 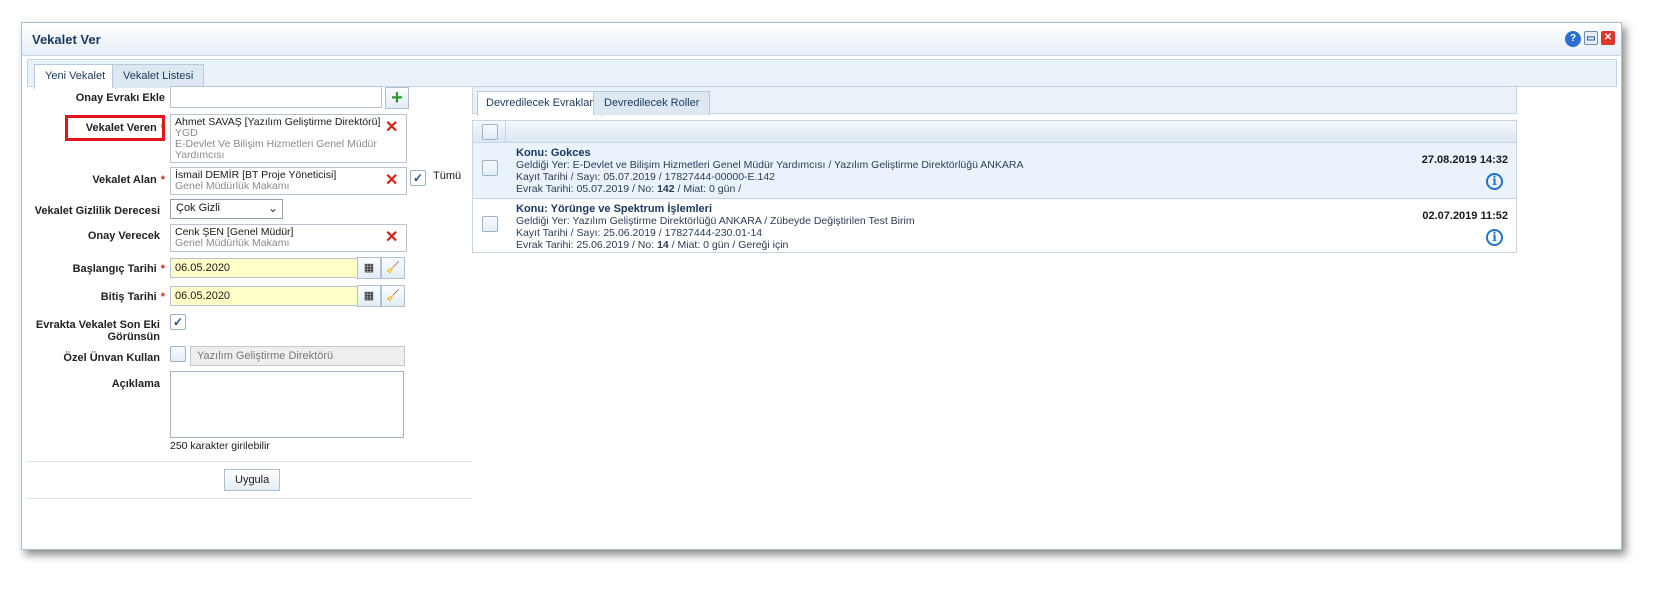 I want to click on add-document-button: +, so click(x=397, y=98).